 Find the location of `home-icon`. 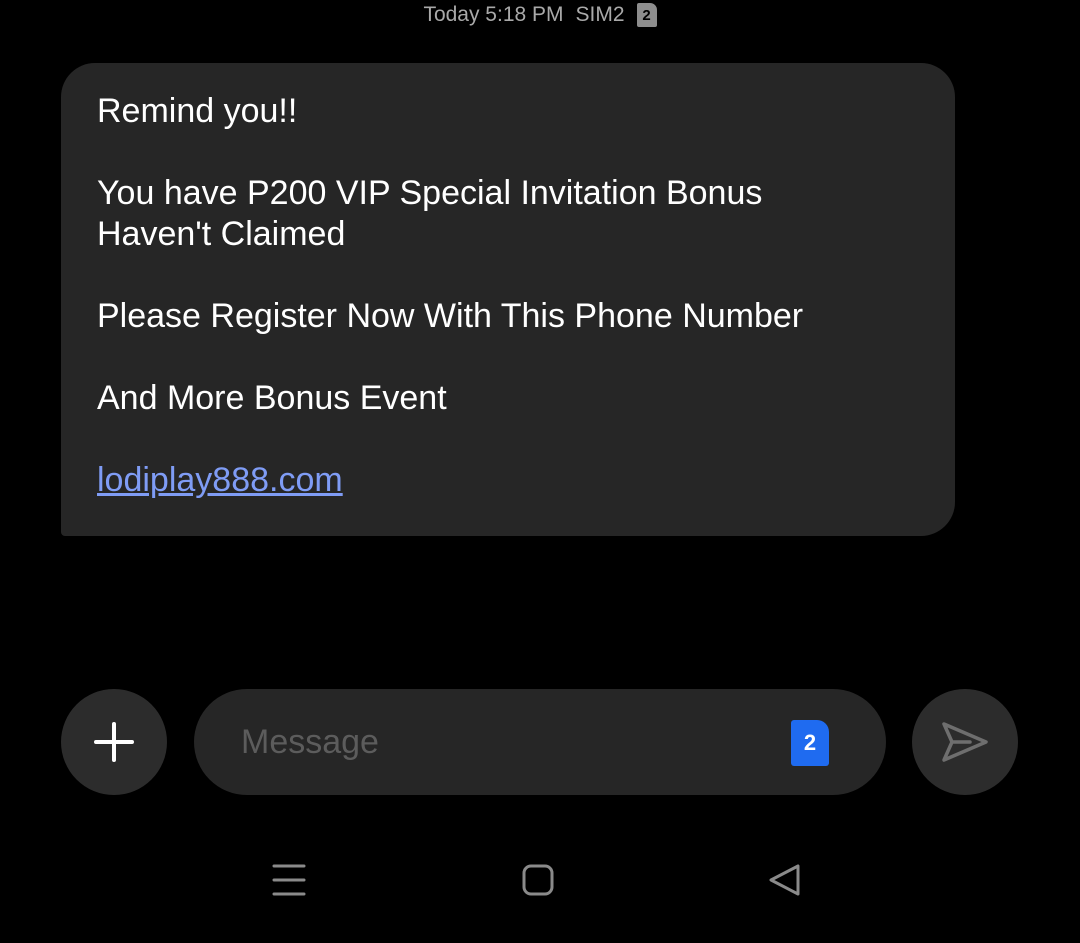

home-icon is located at coordinates (538, 880).